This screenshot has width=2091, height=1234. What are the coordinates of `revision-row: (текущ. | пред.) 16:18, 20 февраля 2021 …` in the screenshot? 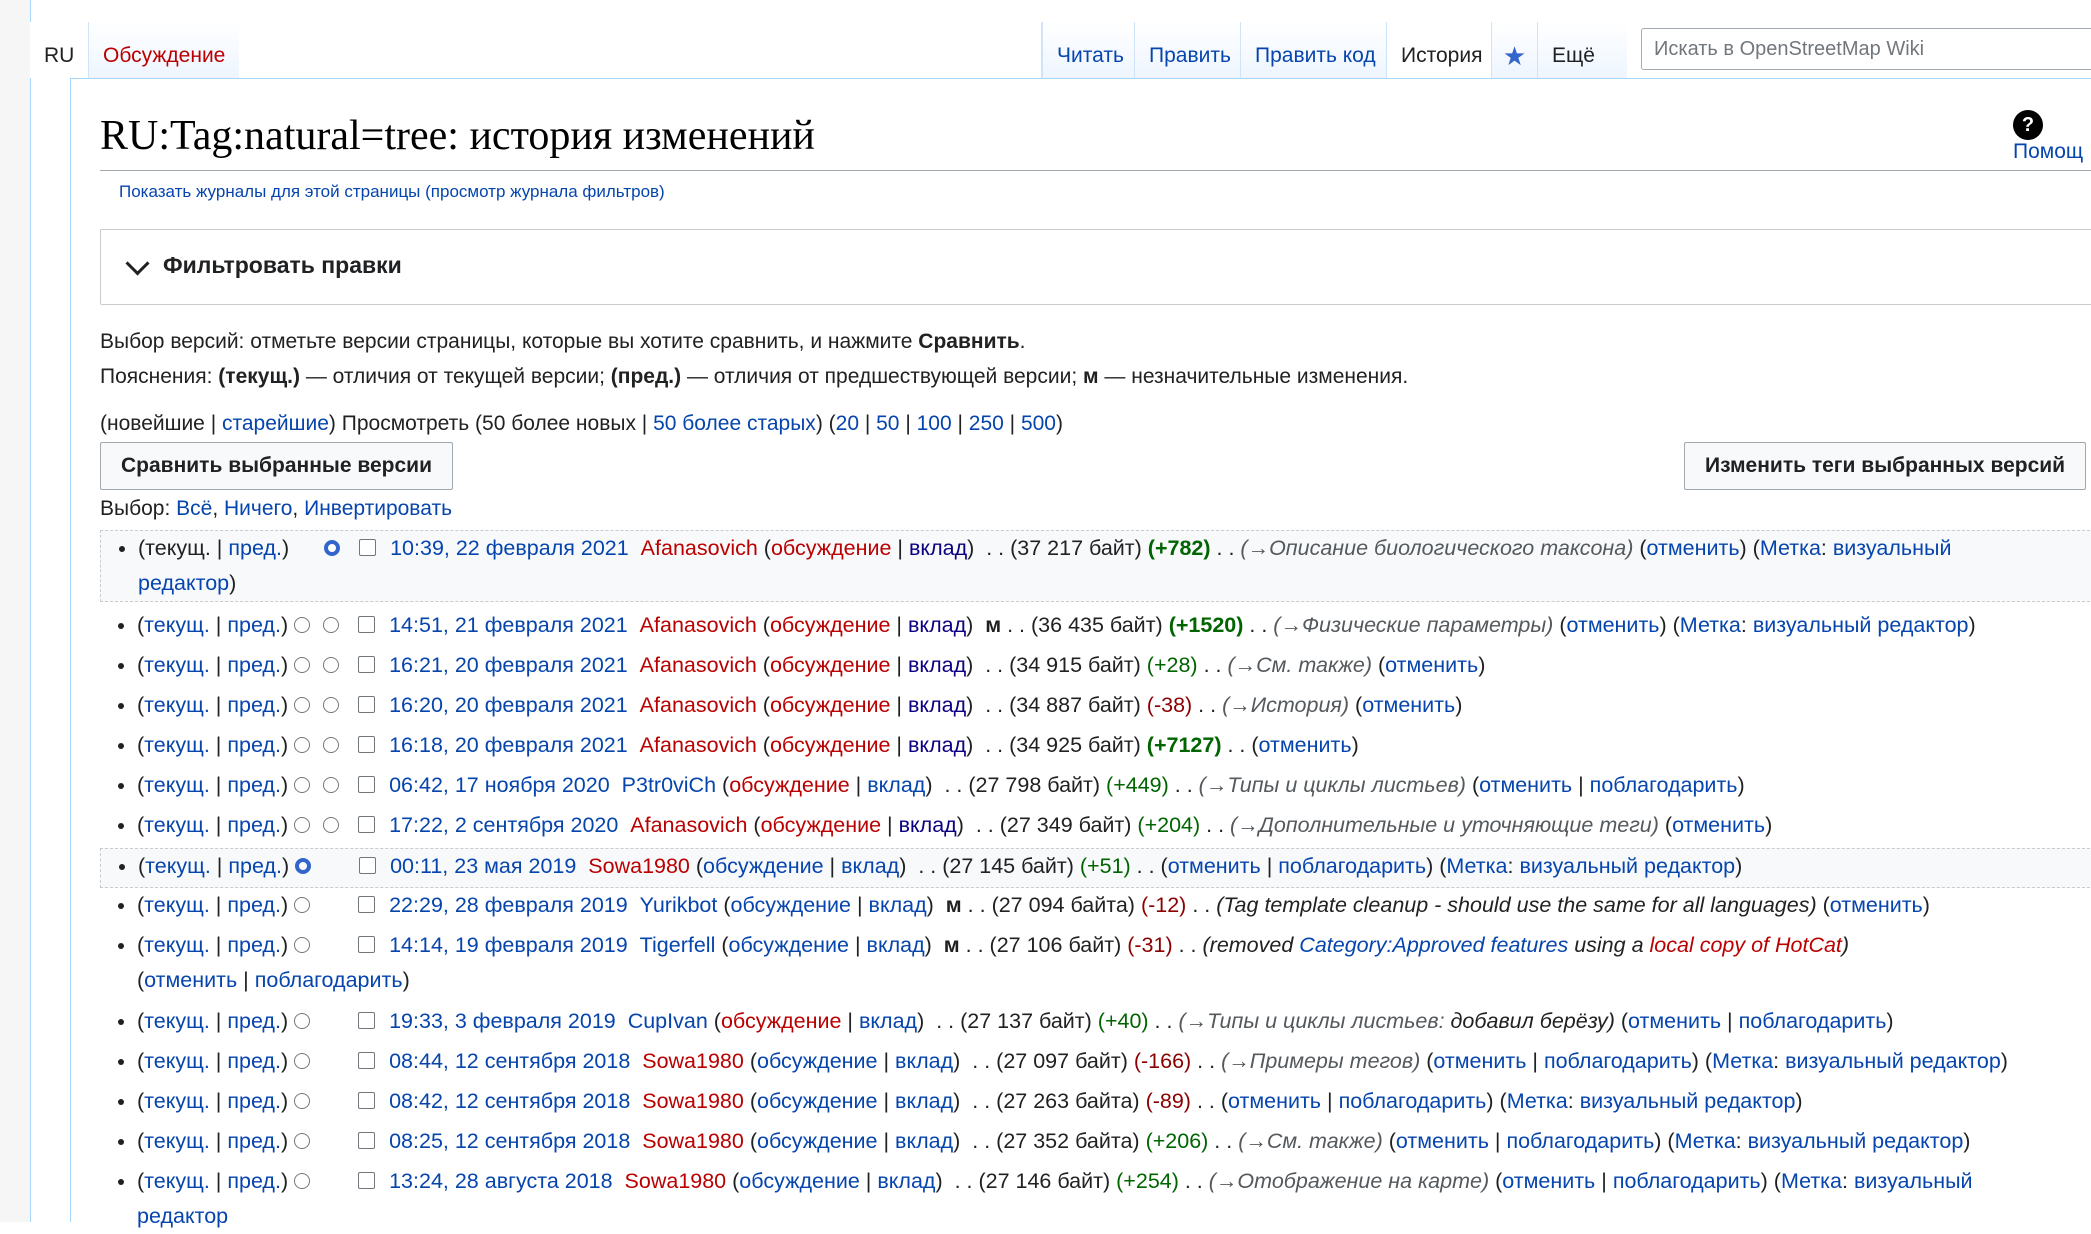 It's located at (1095, 748).